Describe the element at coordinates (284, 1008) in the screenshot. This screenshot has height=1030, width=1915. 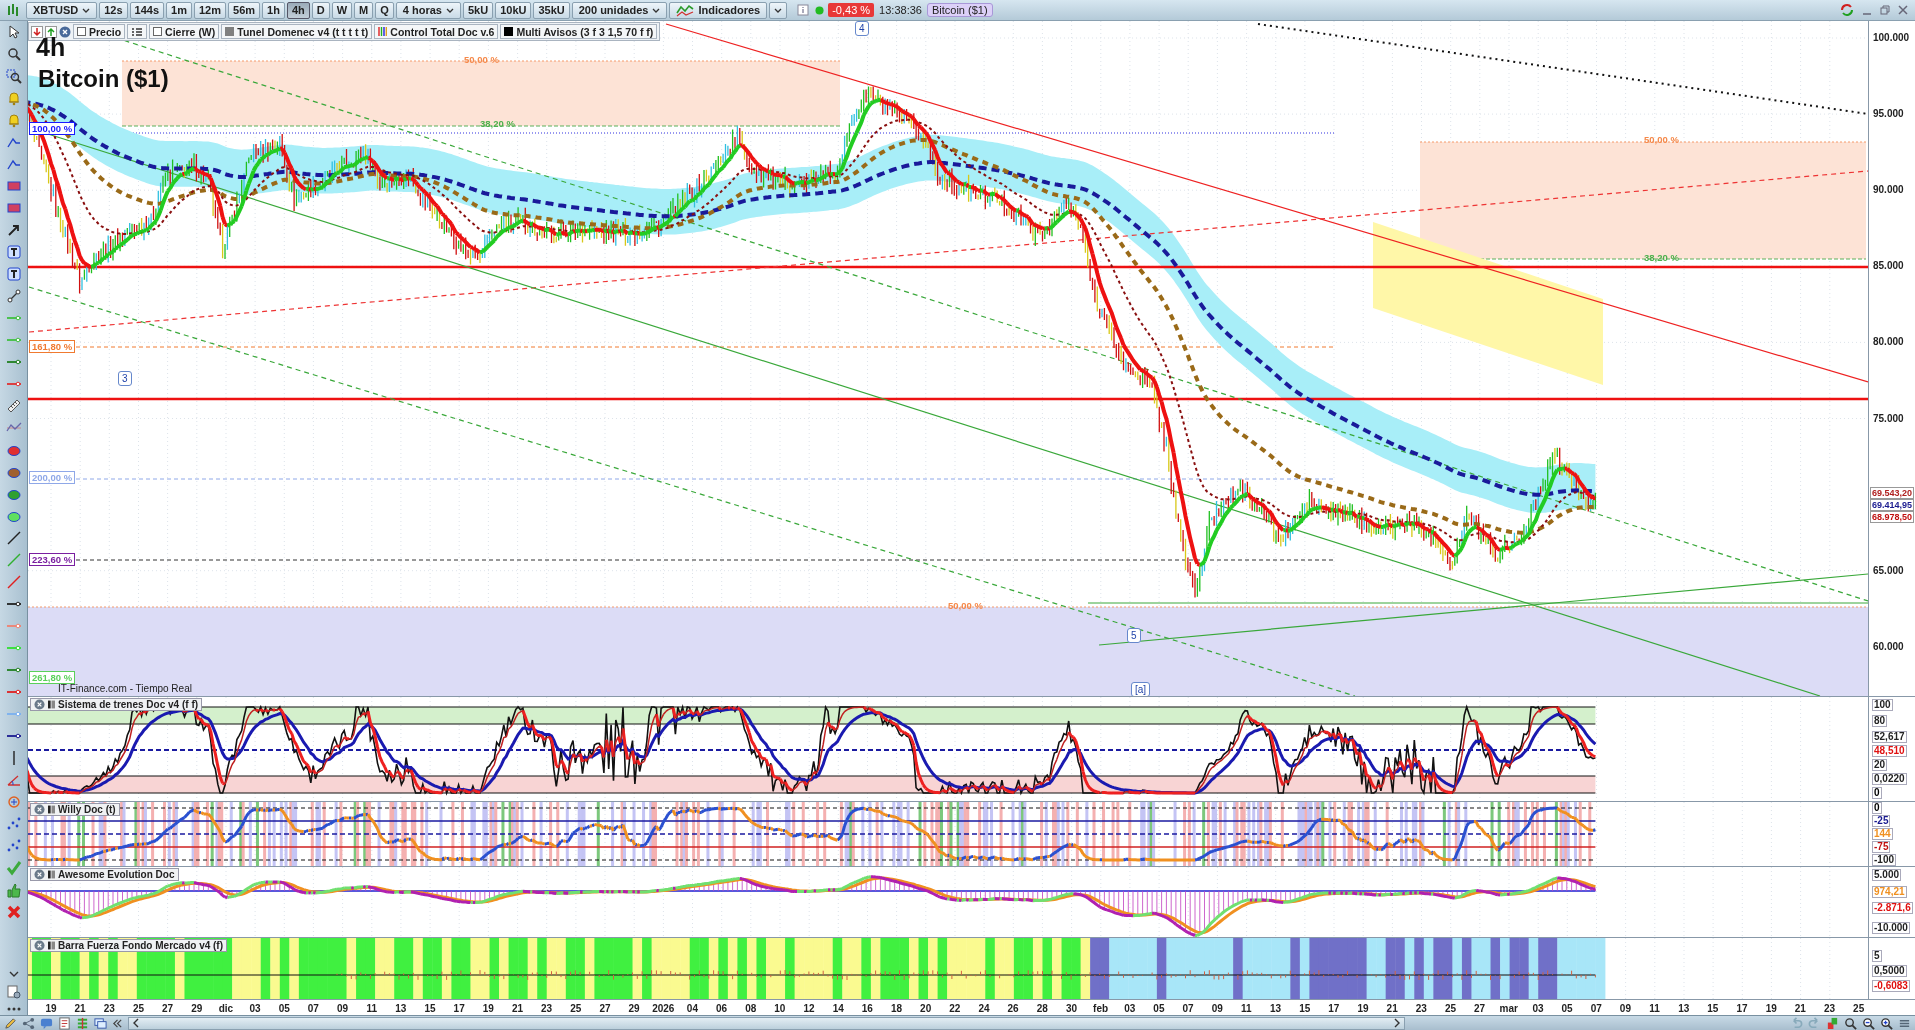
I see `date-label: 05` at that location.